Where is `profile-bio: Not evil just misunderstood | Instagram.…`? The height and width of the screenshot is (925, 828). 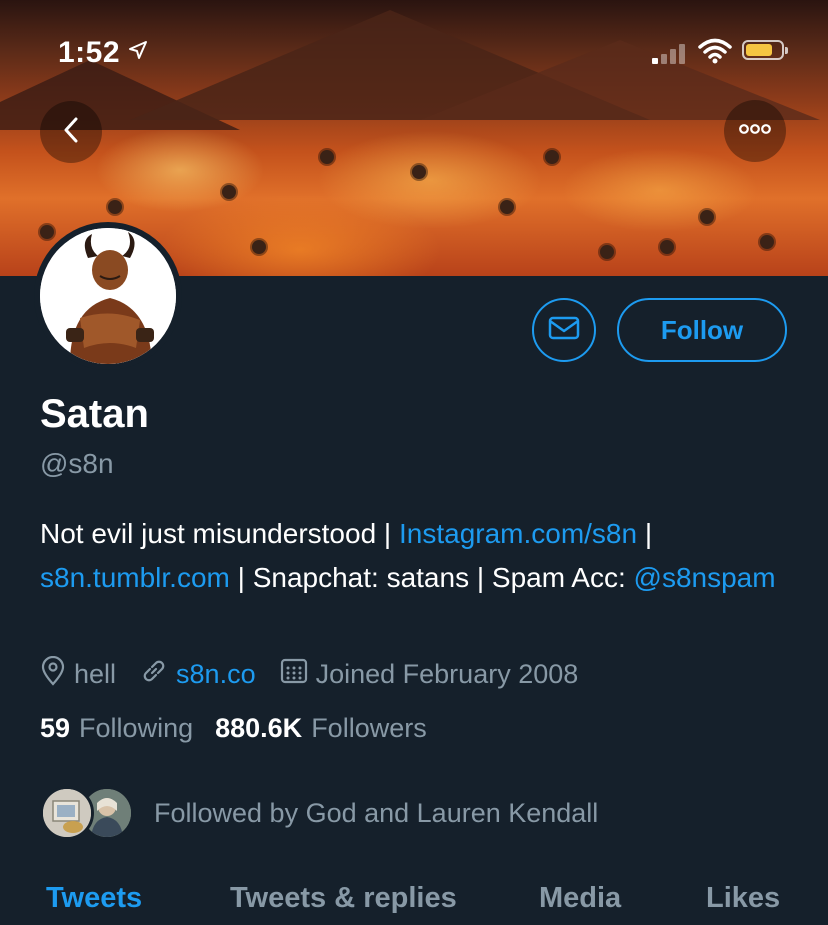
profile-bio: Not evil just misunderstood | Instagram.… is located at coordinates (420, 556).